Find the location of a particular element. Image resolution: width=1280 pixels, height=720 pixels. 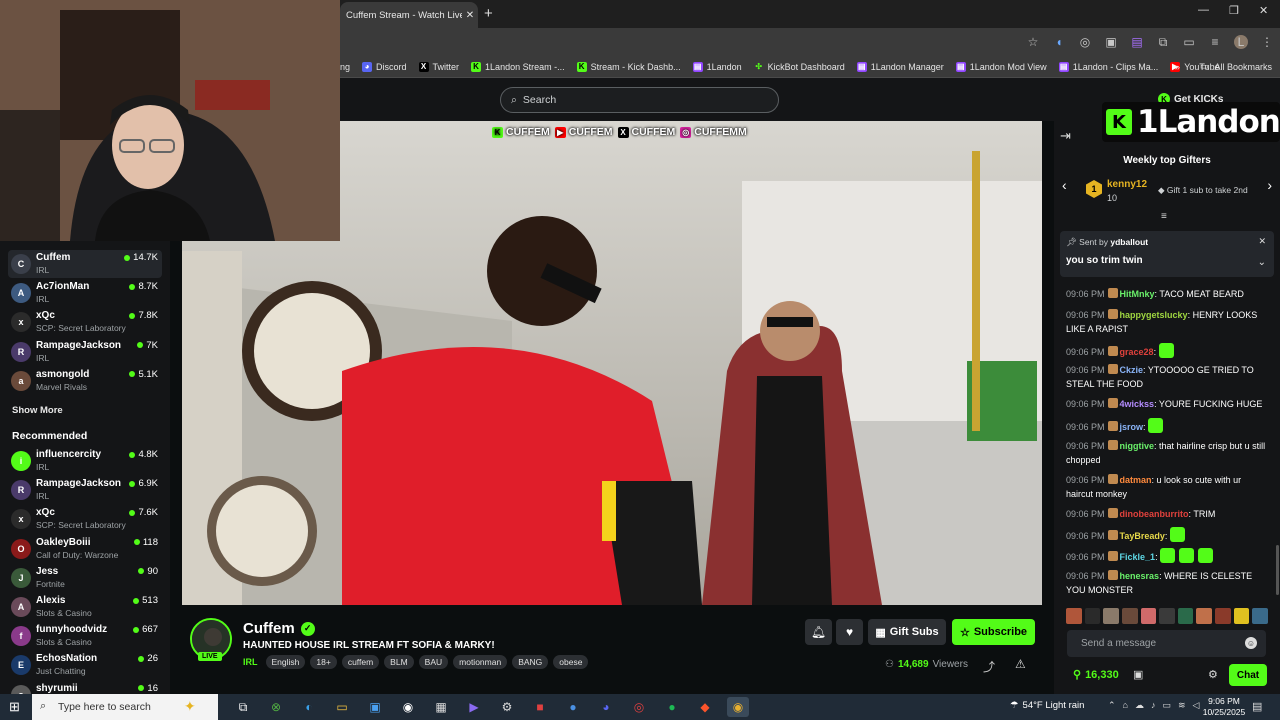

close-tab-icon: ✕ is located at coordinates (470, 15).